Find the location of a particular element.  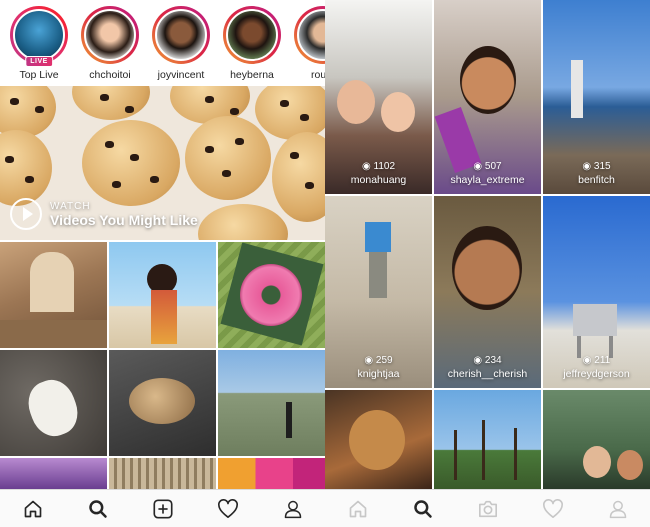

story-name: joyvincent is located at coordinates (181, 75).